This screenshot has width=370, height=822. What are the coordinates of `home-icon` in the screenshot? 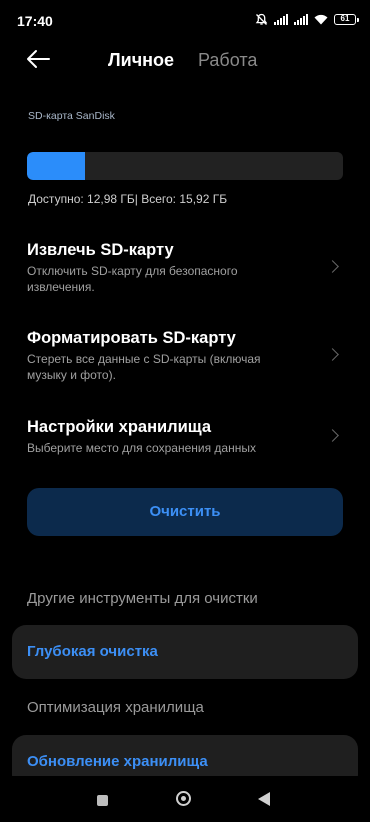 It's located at (183, 798).